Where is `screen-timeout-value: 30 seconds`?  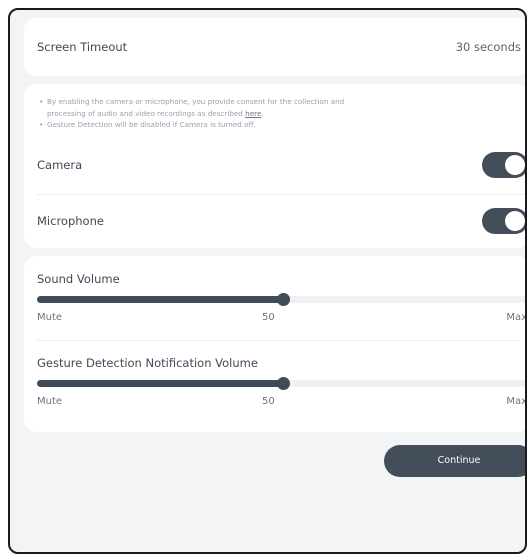 screen-timeout-value: 30 seconds is located at coordinates (488, 47).